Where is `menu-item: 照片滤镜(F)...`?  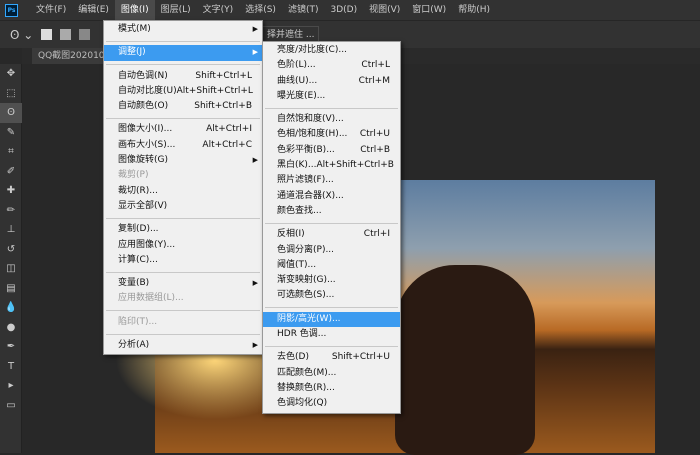
menu-item: 照片滤镜(F)... is located at coordinates (331, 180).